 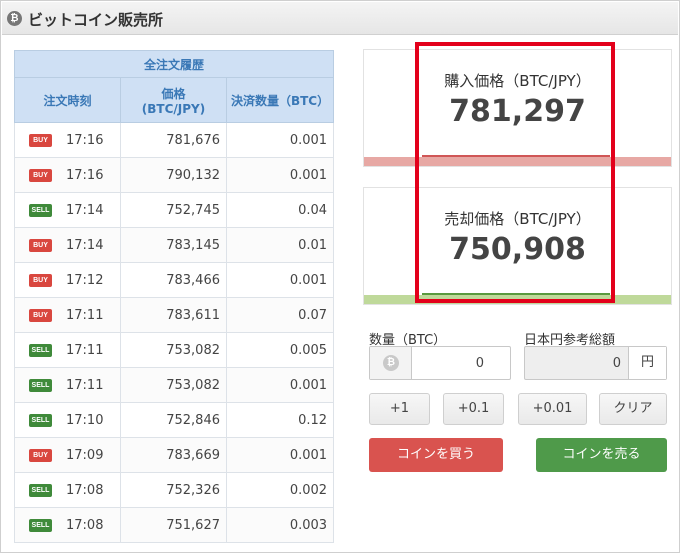 What do you see at coordinates (552, 409) in the screenshot?
I see `add-0-01-button: +0.01` at bounding box center [552, 409].